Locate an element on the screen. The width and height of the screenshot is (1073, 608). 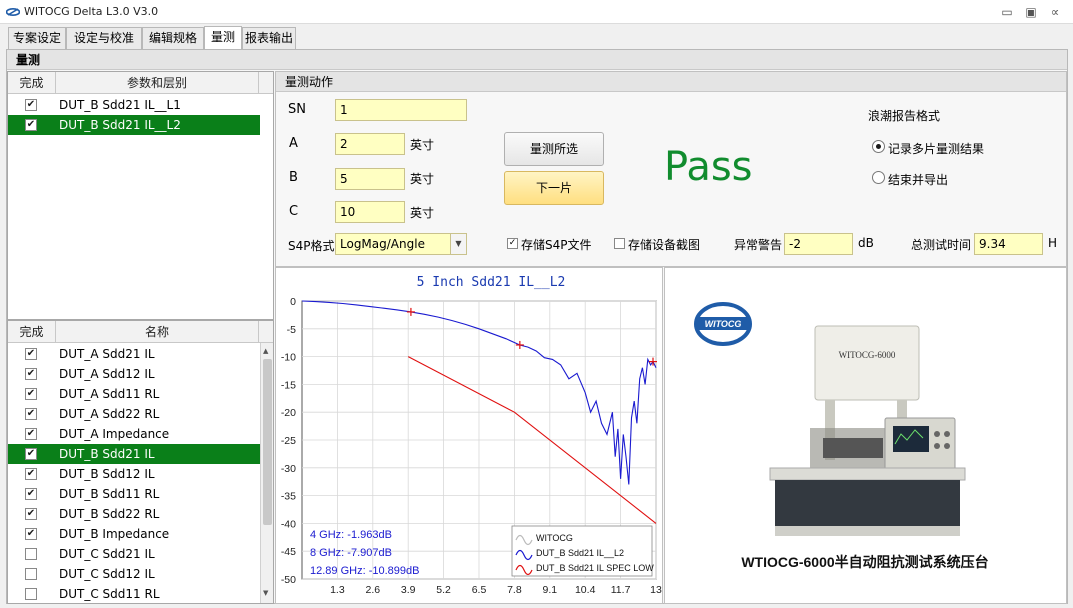
row-label: DUT_A Sdd22 RL is located at coordinates (109, 414).